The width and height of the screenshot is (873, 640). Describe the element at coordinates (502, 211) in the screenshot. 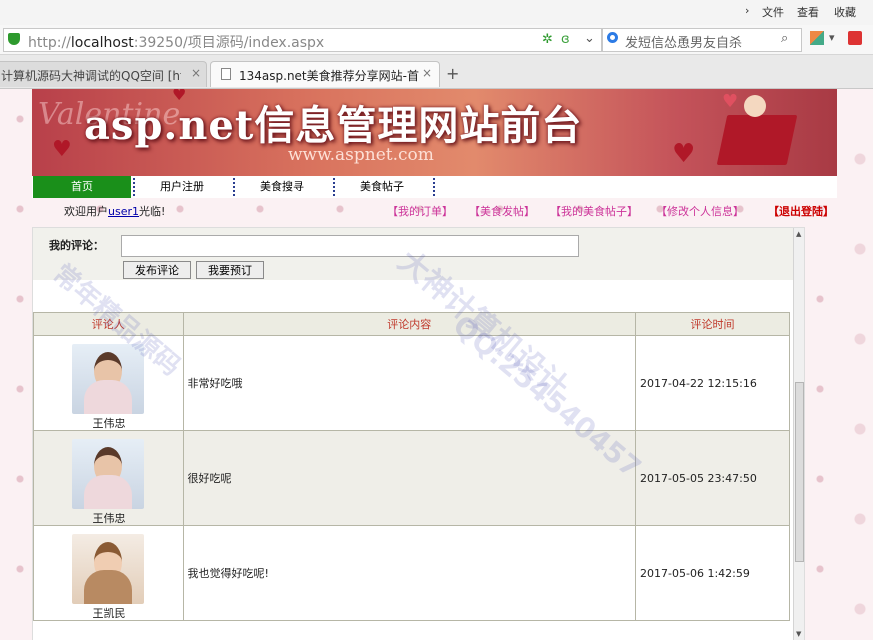

I see `post-food-link: 【美食发帖】` at that location.